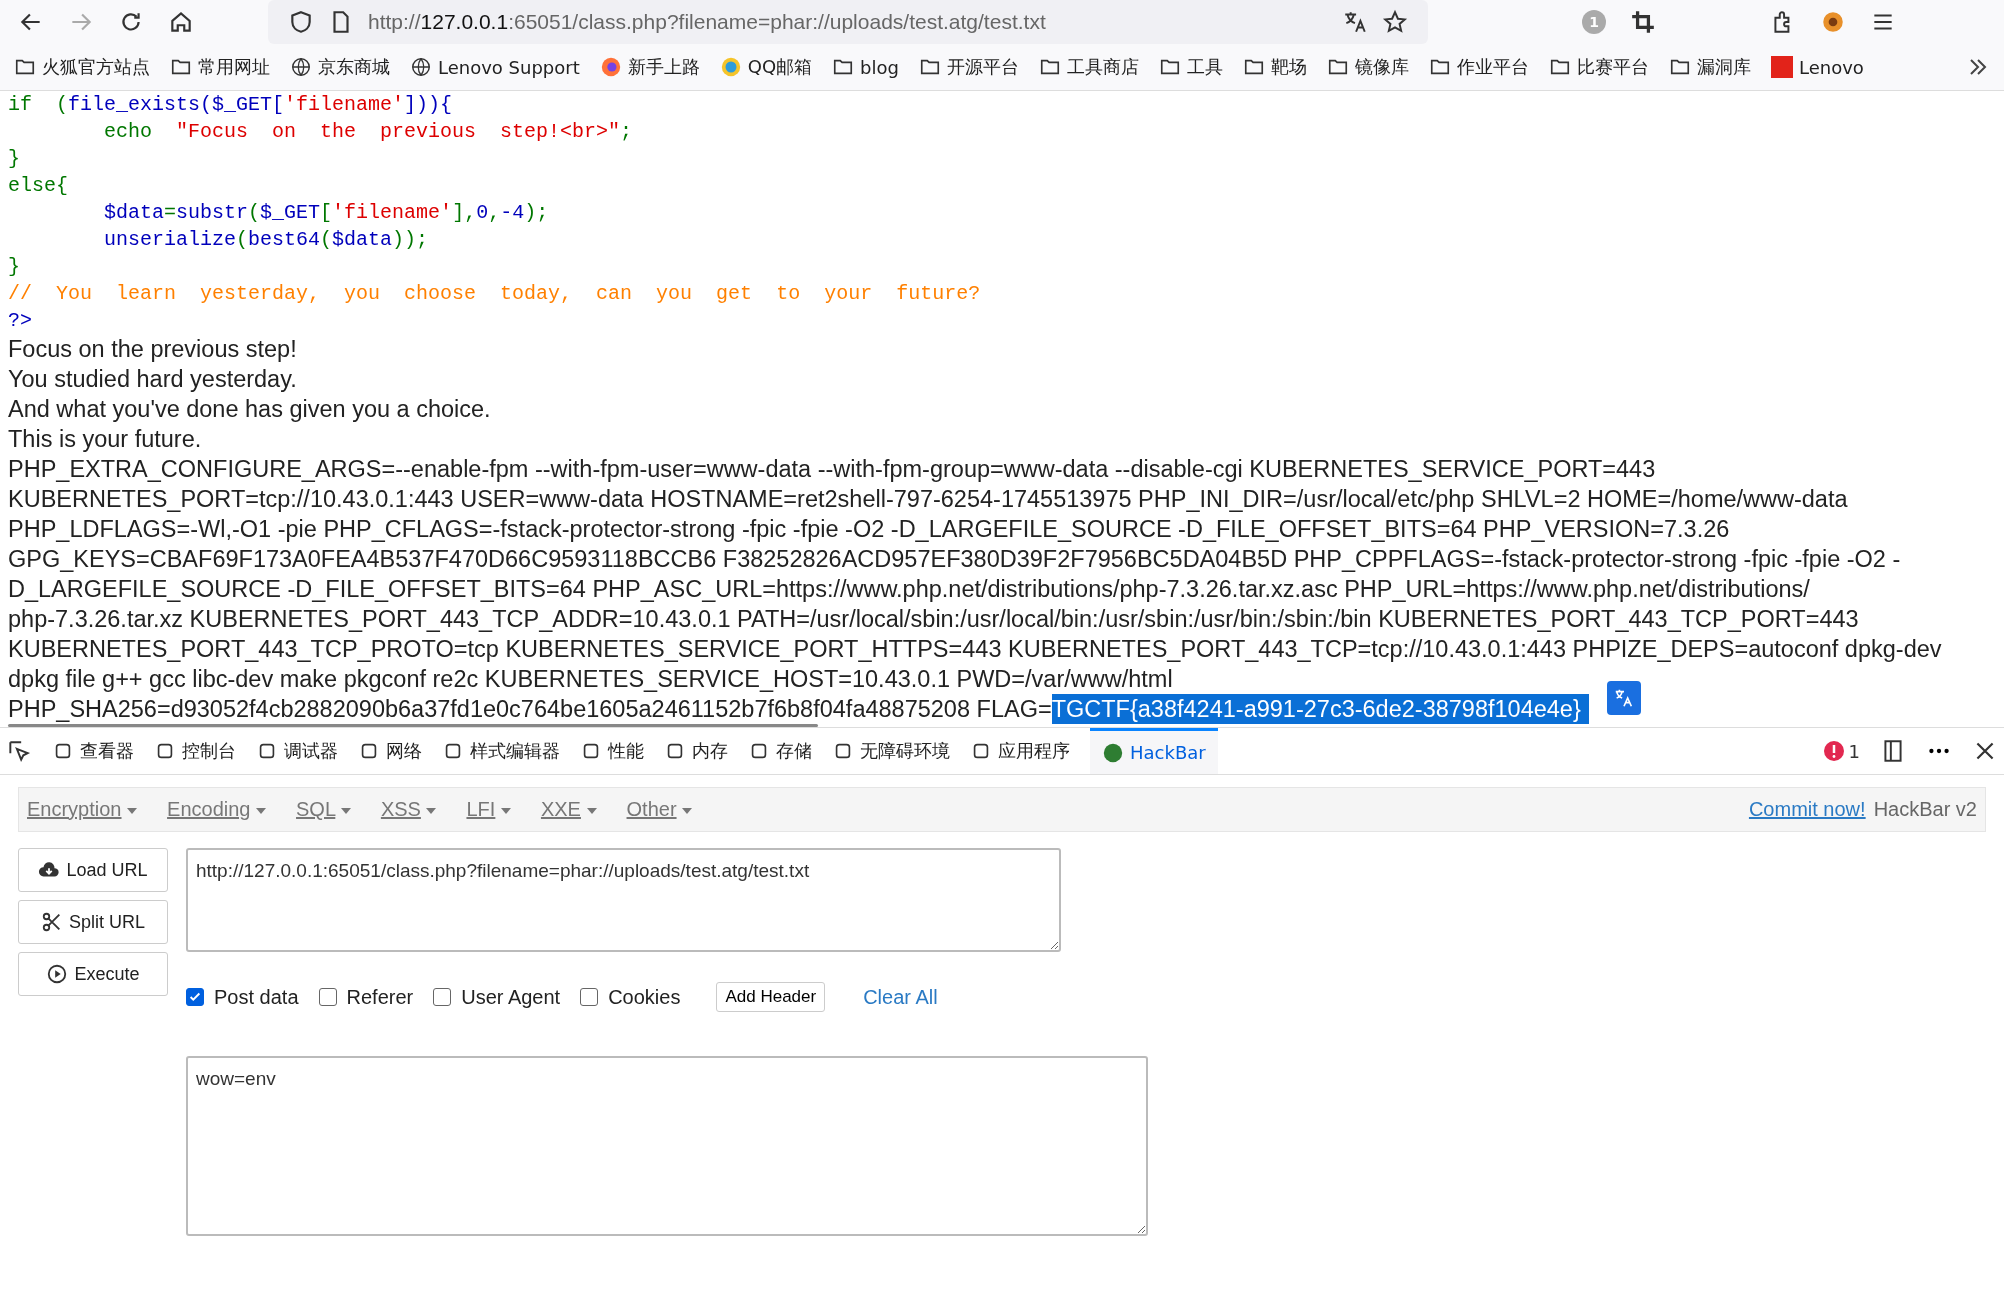  I want to click on mail-logo-icon, so click(730, 67).